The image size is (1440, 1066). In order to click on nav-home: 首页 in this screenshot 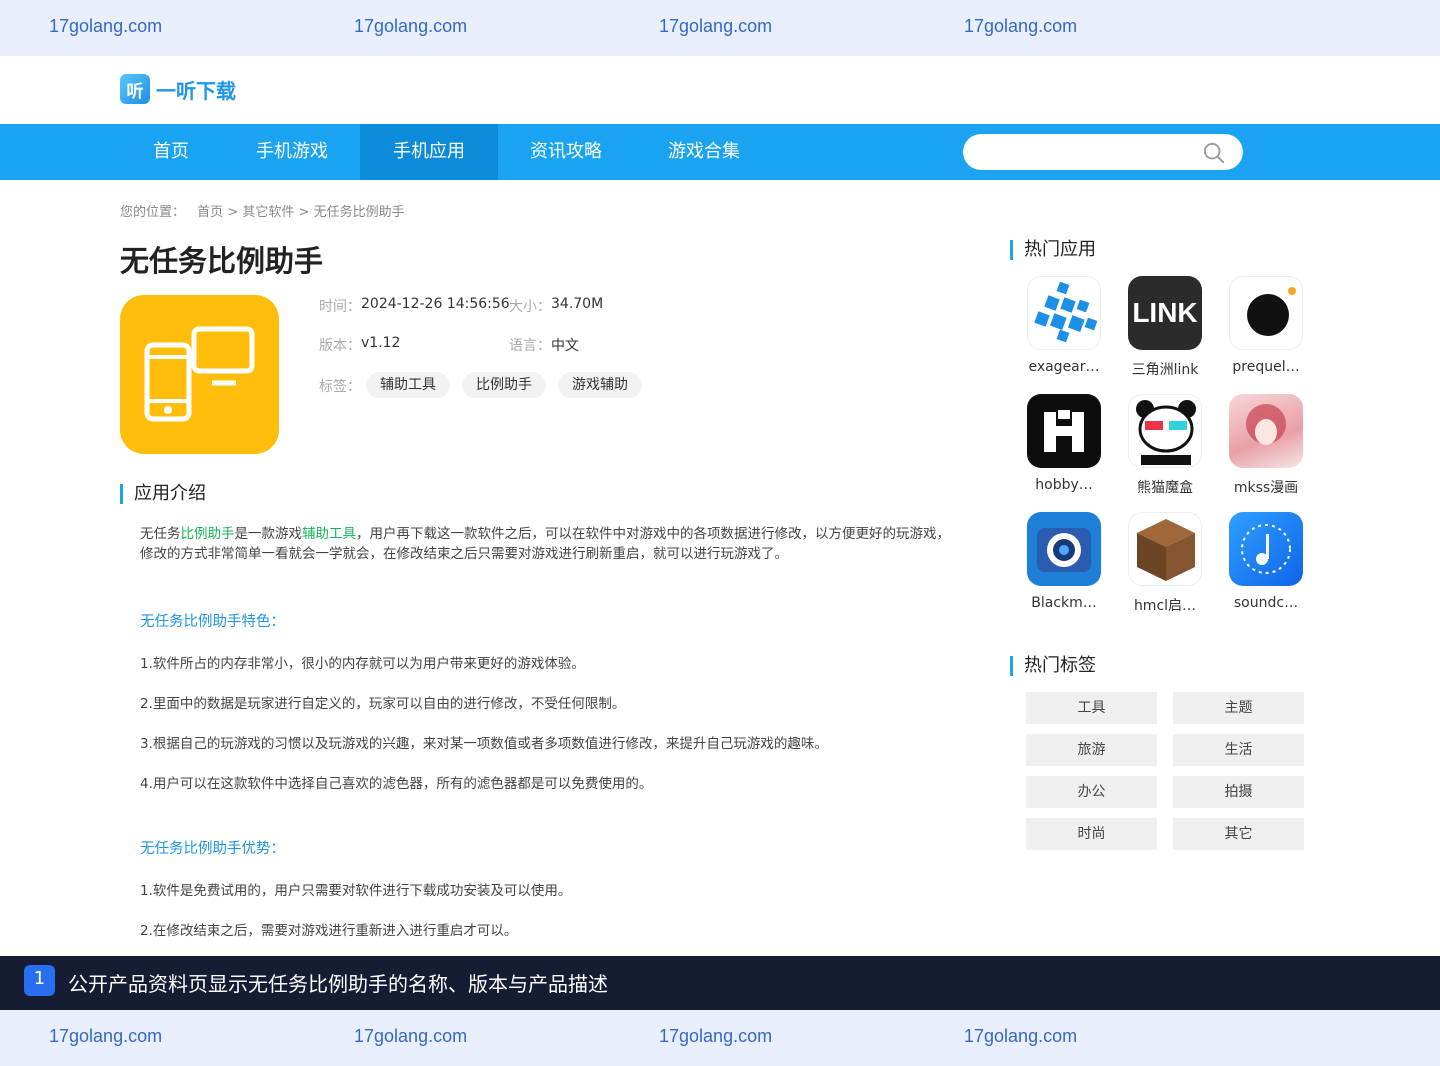, I will do `click(171, 152)`.